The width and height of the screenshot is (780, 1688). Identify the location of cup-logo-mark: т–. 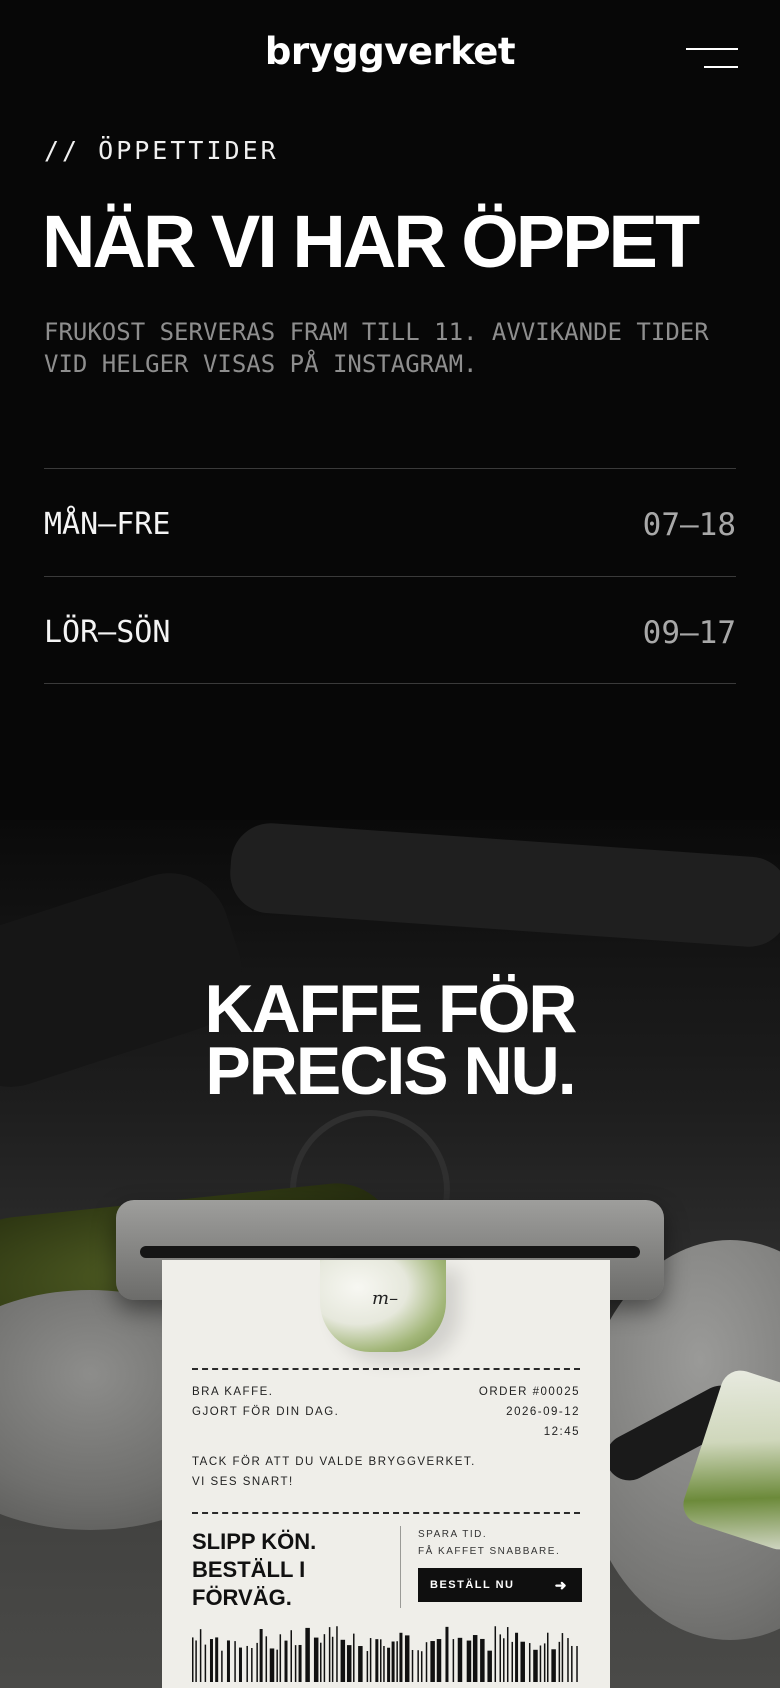
(385, 1298).